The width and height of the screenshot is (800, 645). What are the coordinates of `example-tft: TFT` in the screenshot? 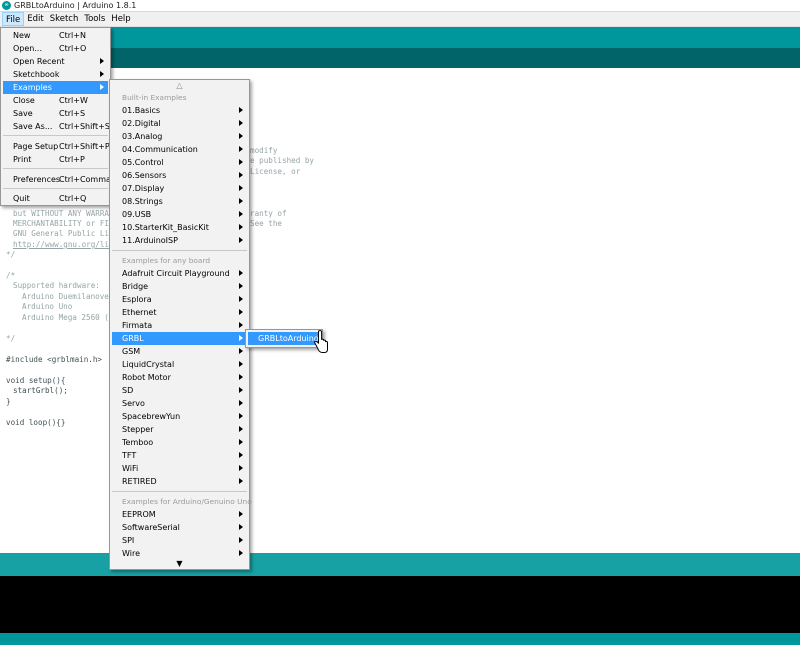 It's located at (179, 455).